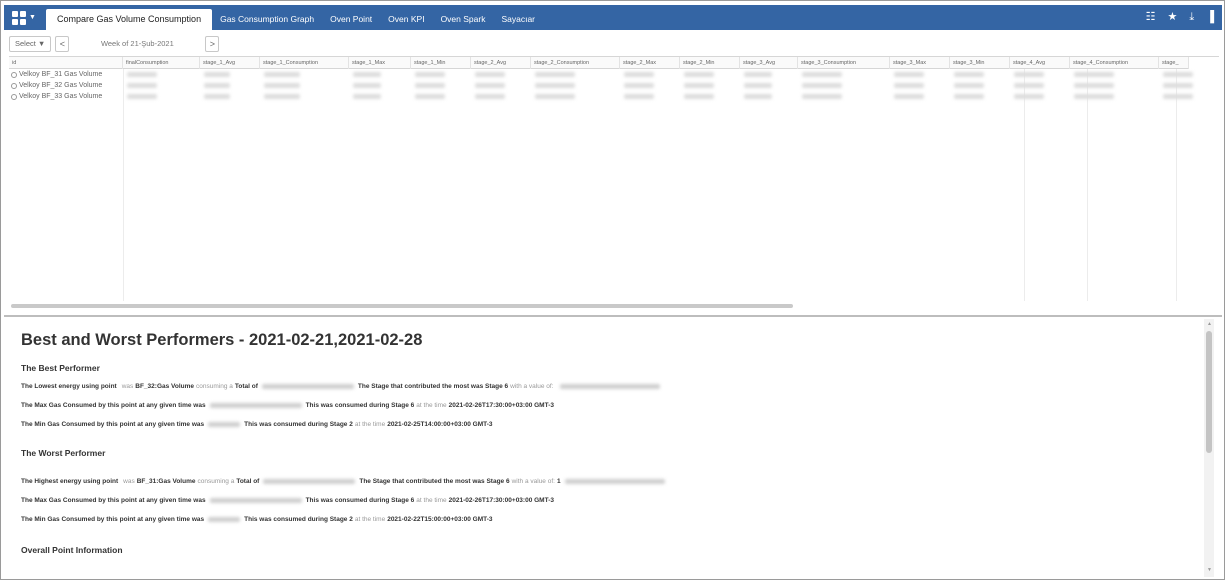  I want to click on next-week-button: >, so click(212, 44).